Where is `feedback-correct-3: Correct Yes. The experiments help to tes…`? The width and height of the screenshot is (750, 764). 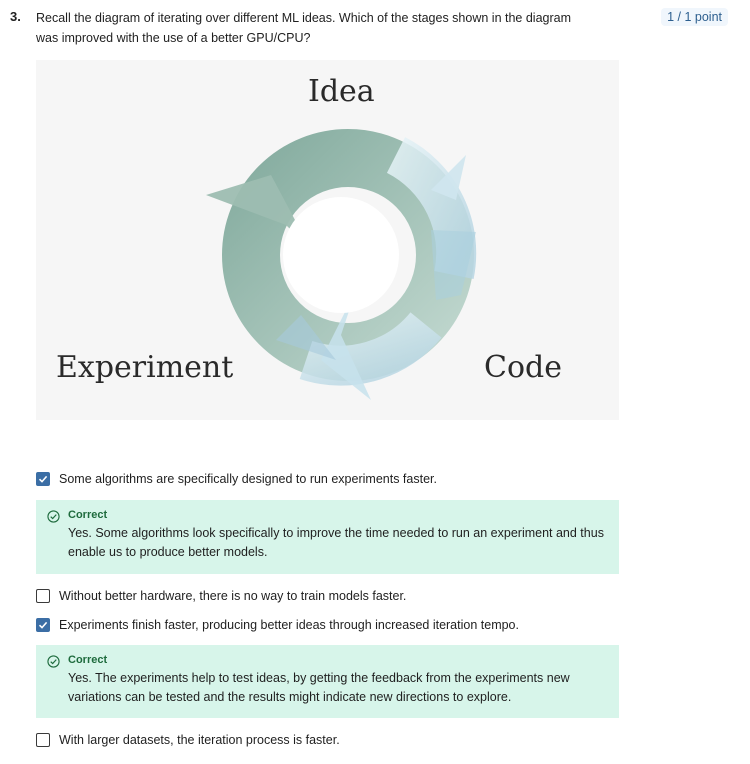
feedback-correct-3: Correct Yes. The experiments help to tes… is located at coordinates (327, 681).